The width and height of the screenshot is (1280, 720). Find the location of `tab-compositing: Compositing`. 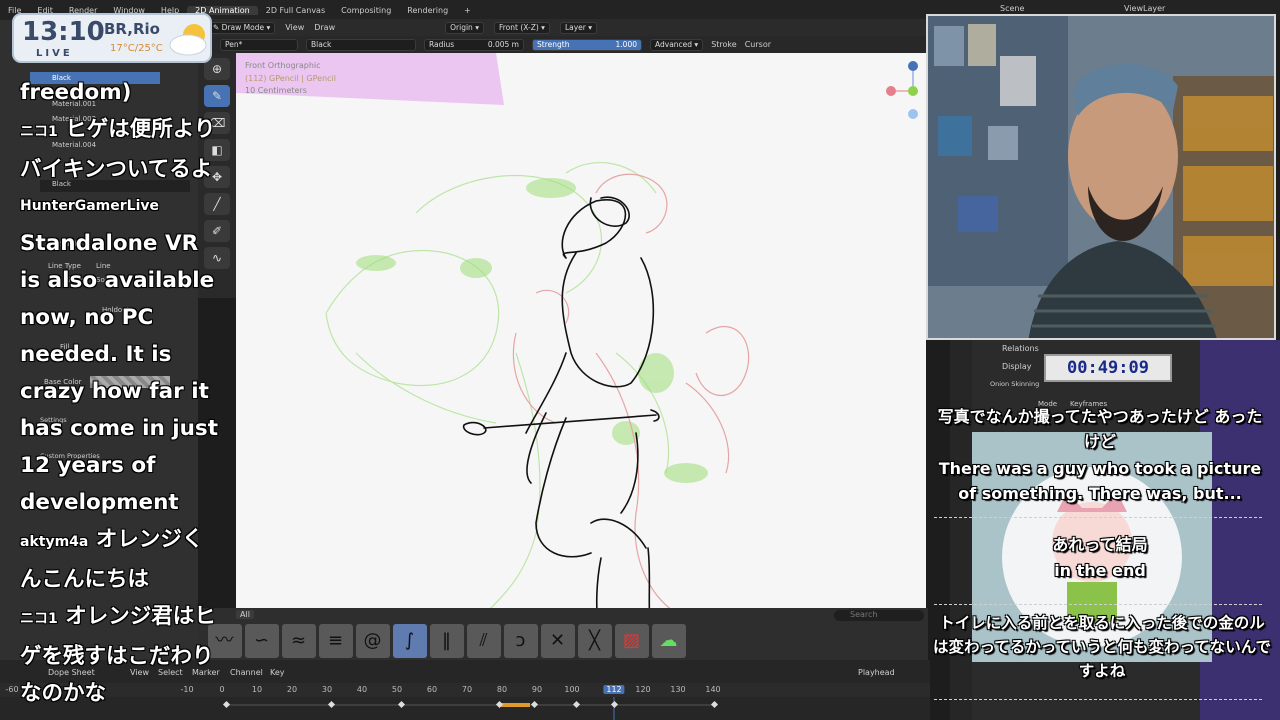

tab-compositing: Compositing is located at coordinates (366, 10).